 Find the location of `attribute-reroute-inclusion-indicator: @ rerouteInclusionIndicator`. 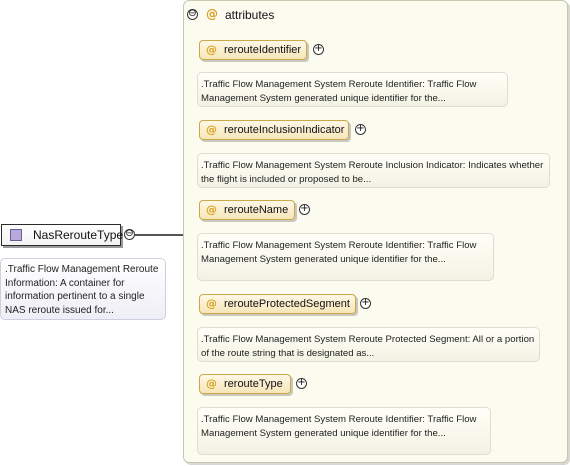

attribute-reroute-inclusion-indicator: @ rerouteInclusionIndicator is located at coordinates (274, 130).